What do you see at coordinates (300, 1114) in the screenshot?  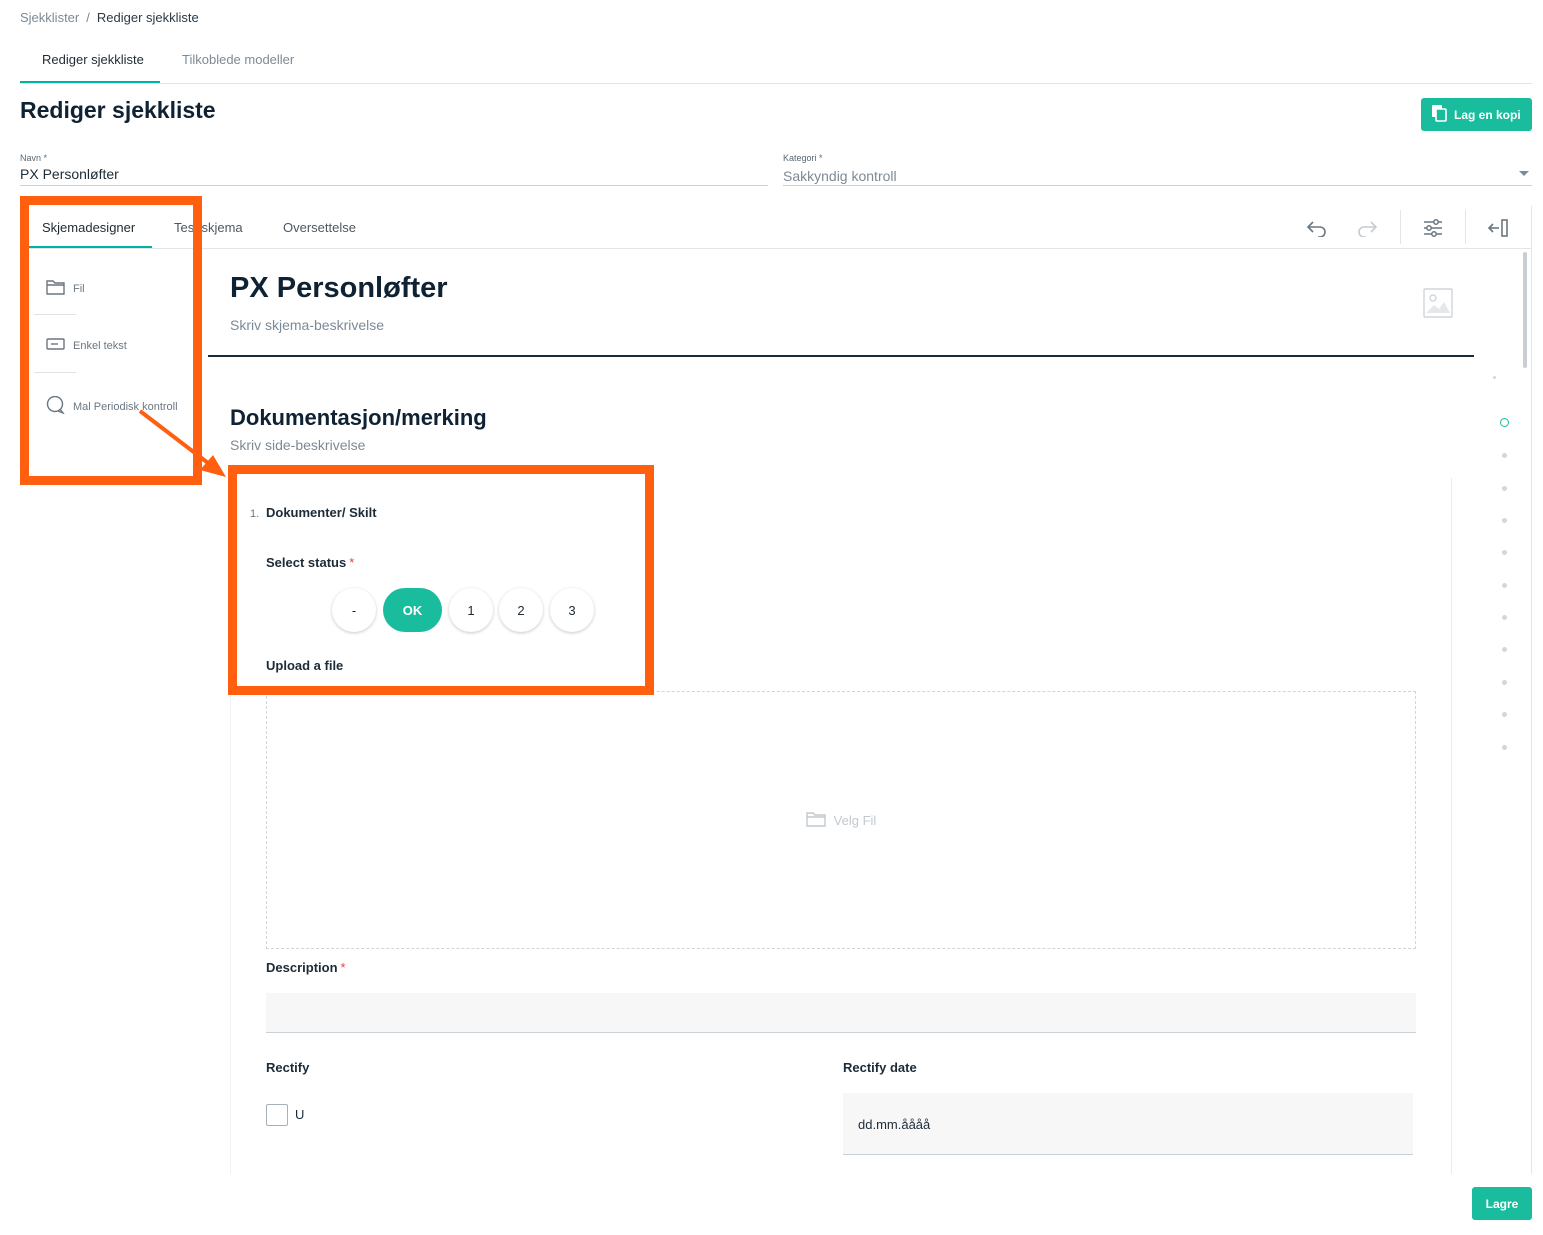 I see `rectify-checkbox-label: U` at bounding box center [300, 1114].